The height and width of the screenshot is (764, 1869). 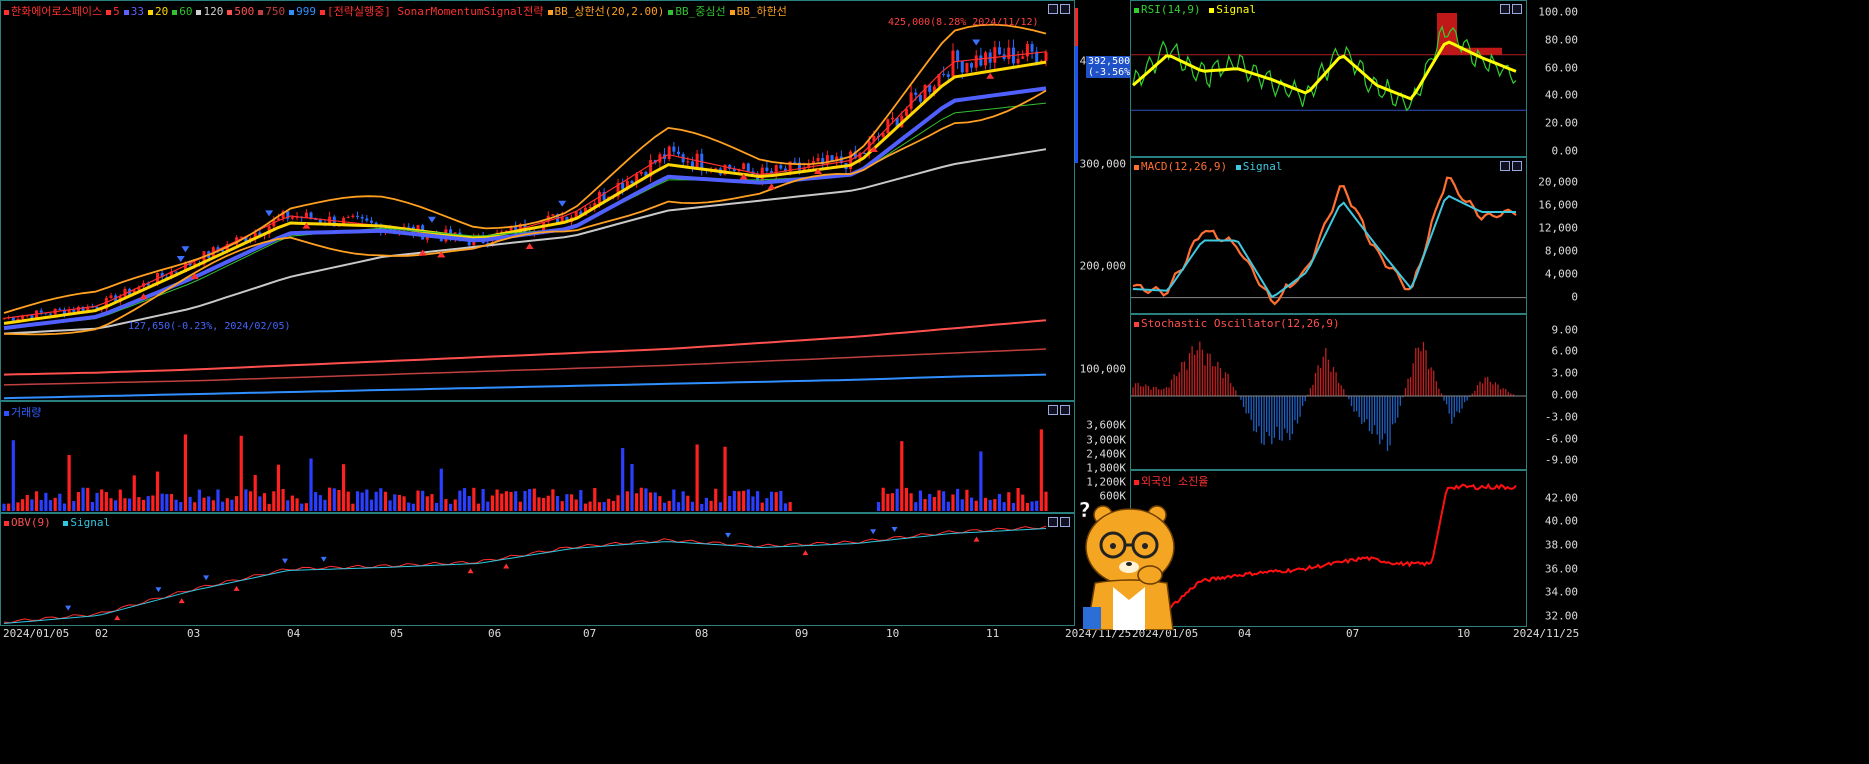 I want to click on date-tick: 09, so click(x=802, y=633).